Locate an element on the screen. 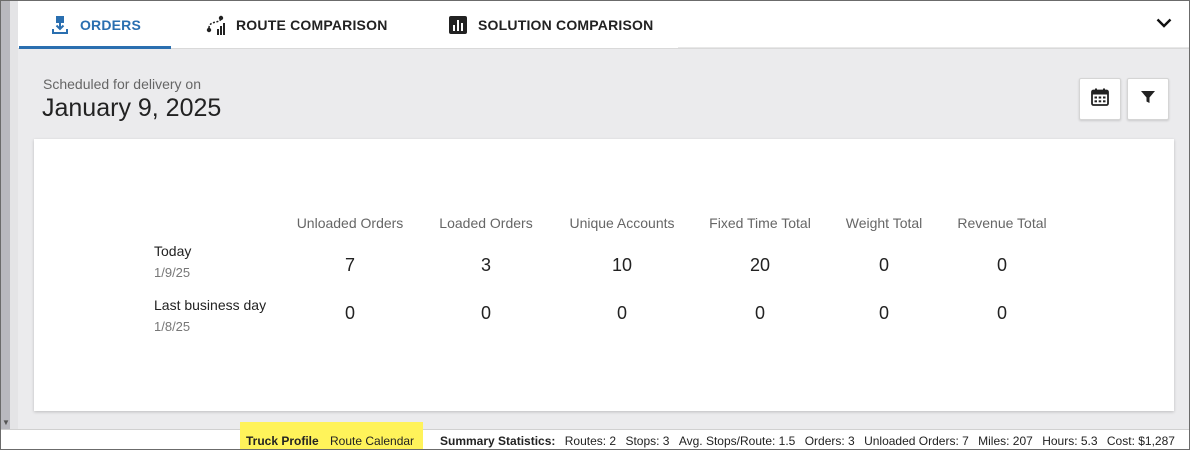 This screenshot has width=1190, height=450. summary-statistics-label: Summary Statistics: is located at coordinates (498, 441).